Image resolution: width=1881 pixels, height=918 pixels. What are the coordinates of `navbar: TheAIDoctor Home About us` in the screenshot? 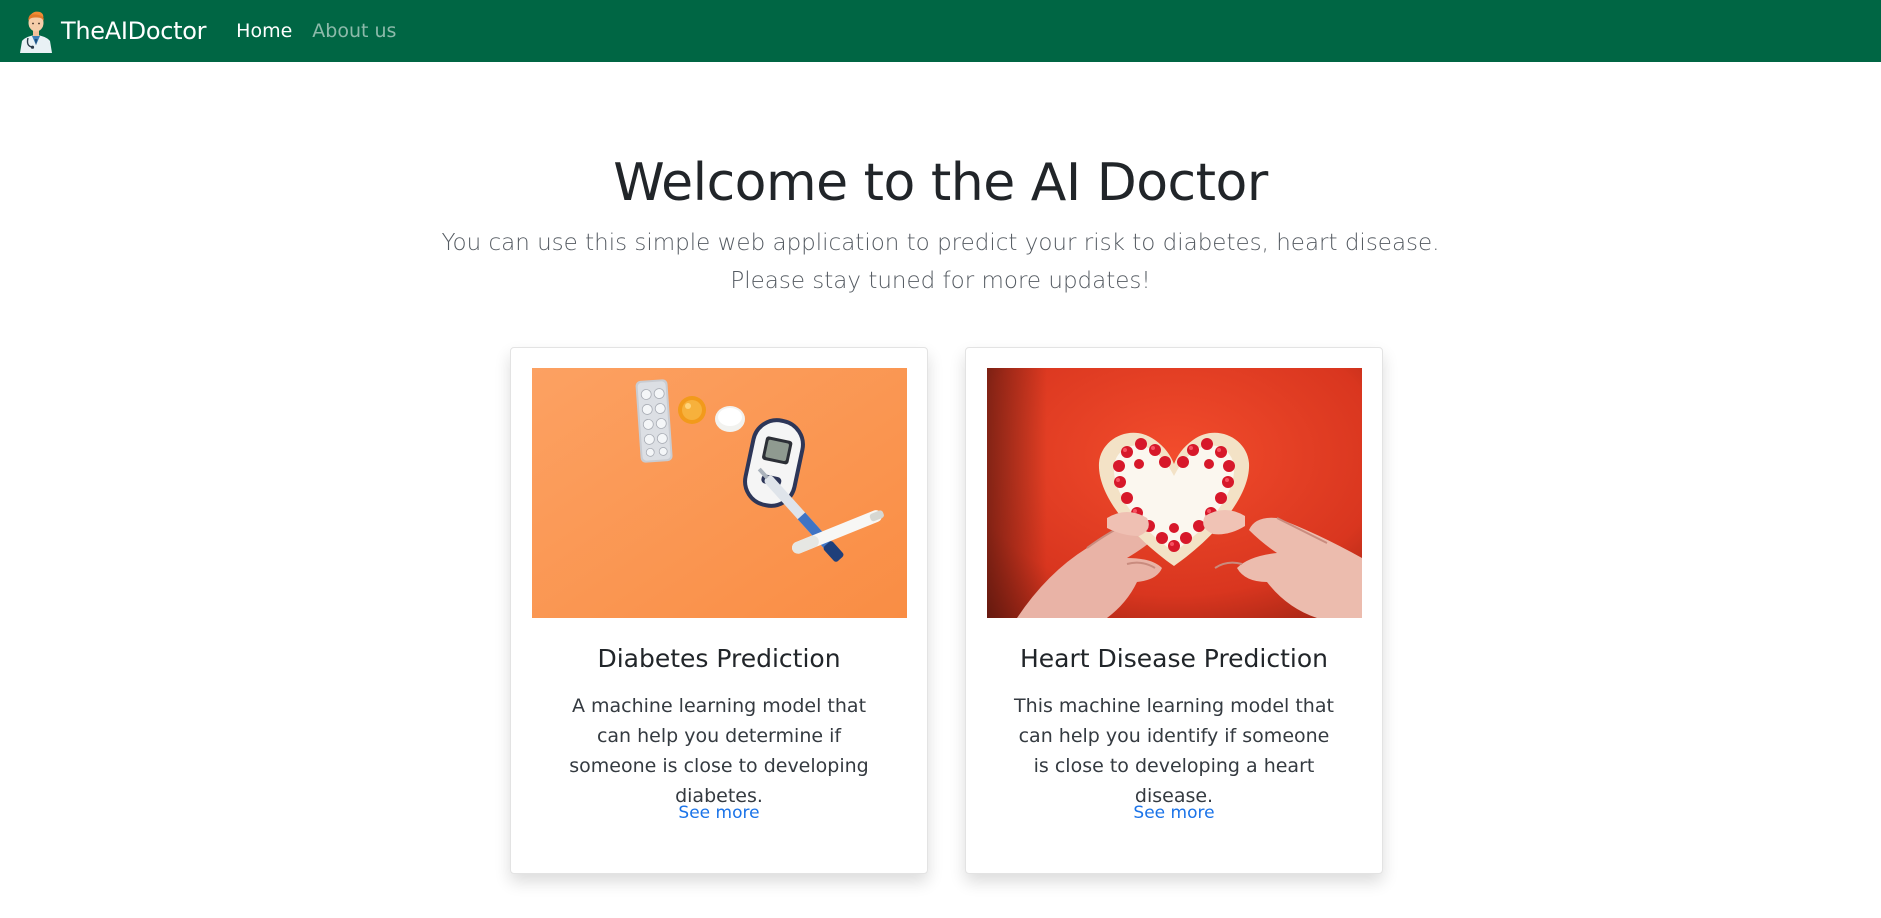 It's located at (940, 31).